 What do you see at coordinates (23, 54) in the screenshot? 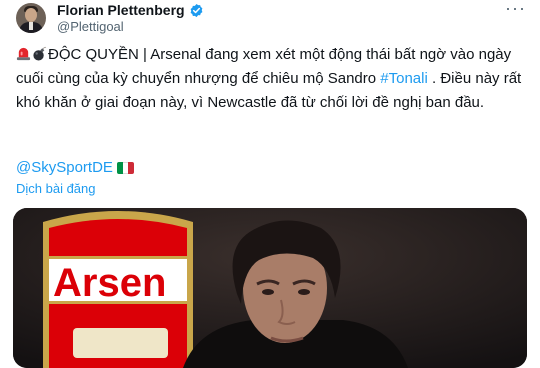
I see `siren-emoji-icon` at bounding box center [23, 54].